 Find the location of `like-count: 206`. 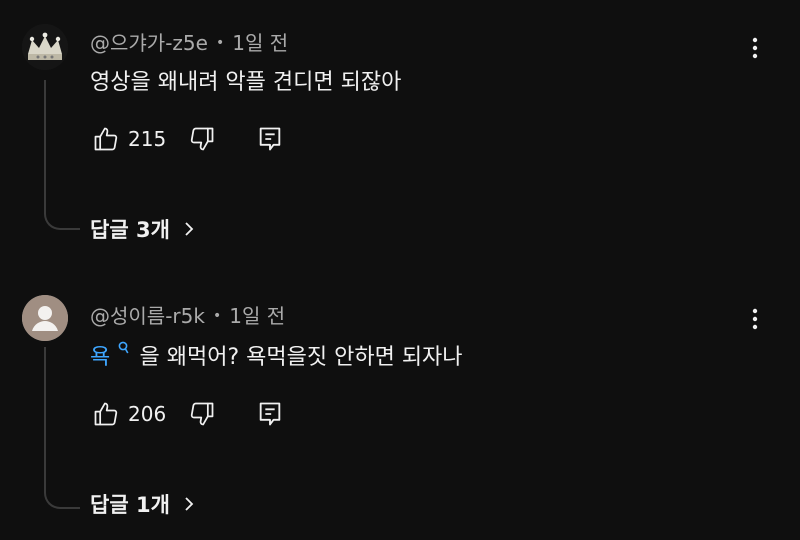

like-count: 206 is located at coordinates (147, 414).